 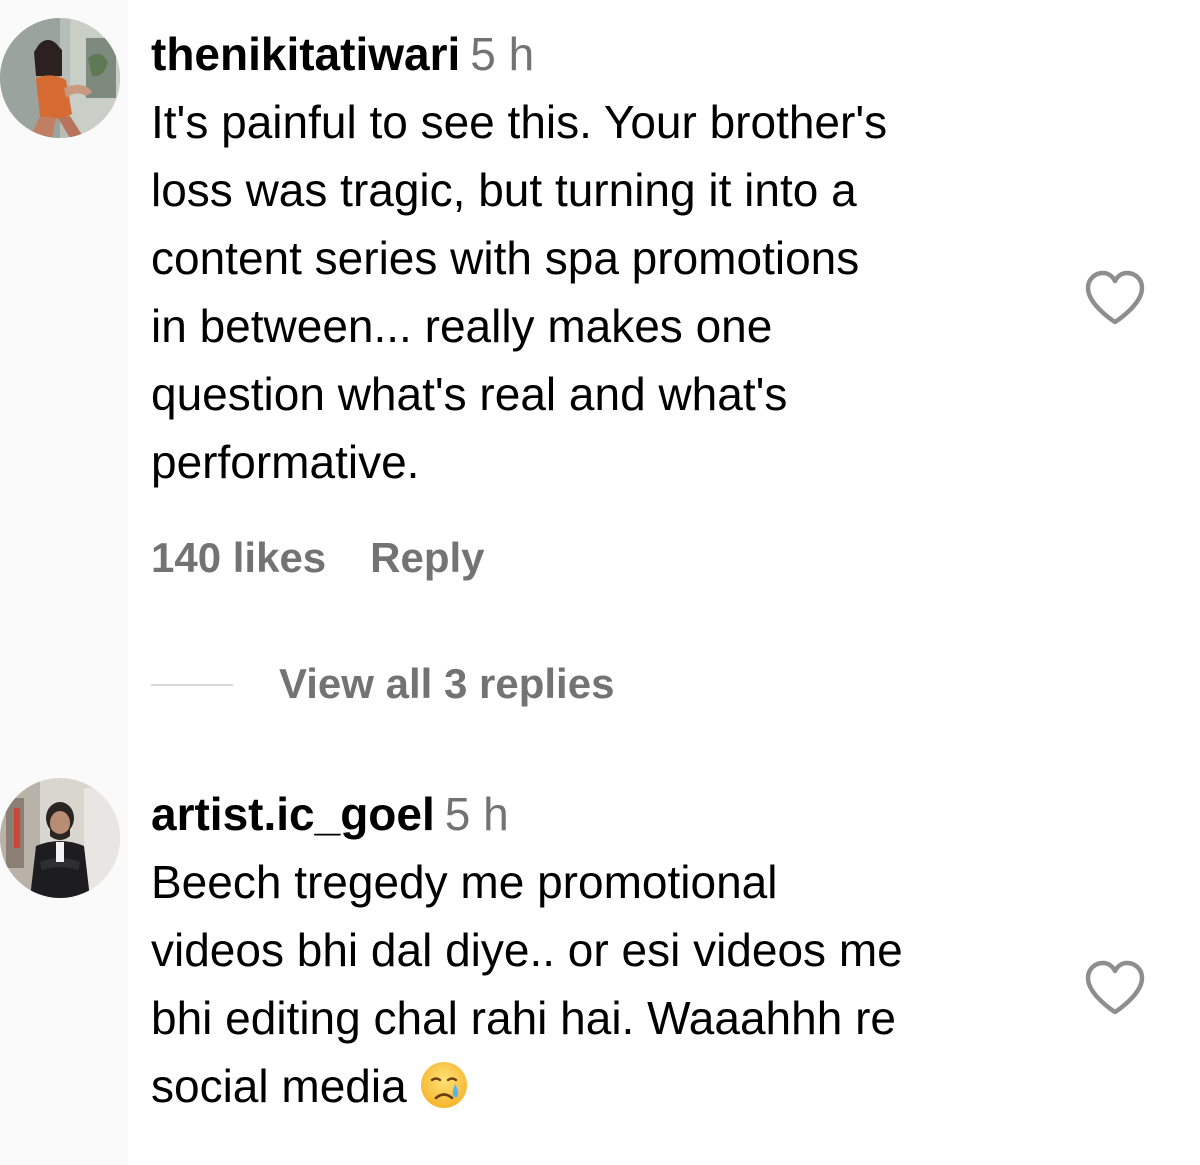 I want to click on comment-text-line: bhi editing chal rahi hai. Waaahhh re, so click(x=523, y=1018).